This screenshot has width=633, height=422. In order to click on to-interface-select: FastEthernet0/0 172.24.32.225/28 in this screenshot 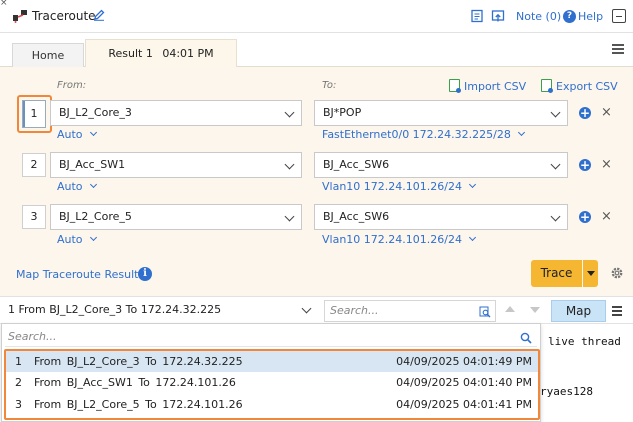, I will do `click(423, 134)`.